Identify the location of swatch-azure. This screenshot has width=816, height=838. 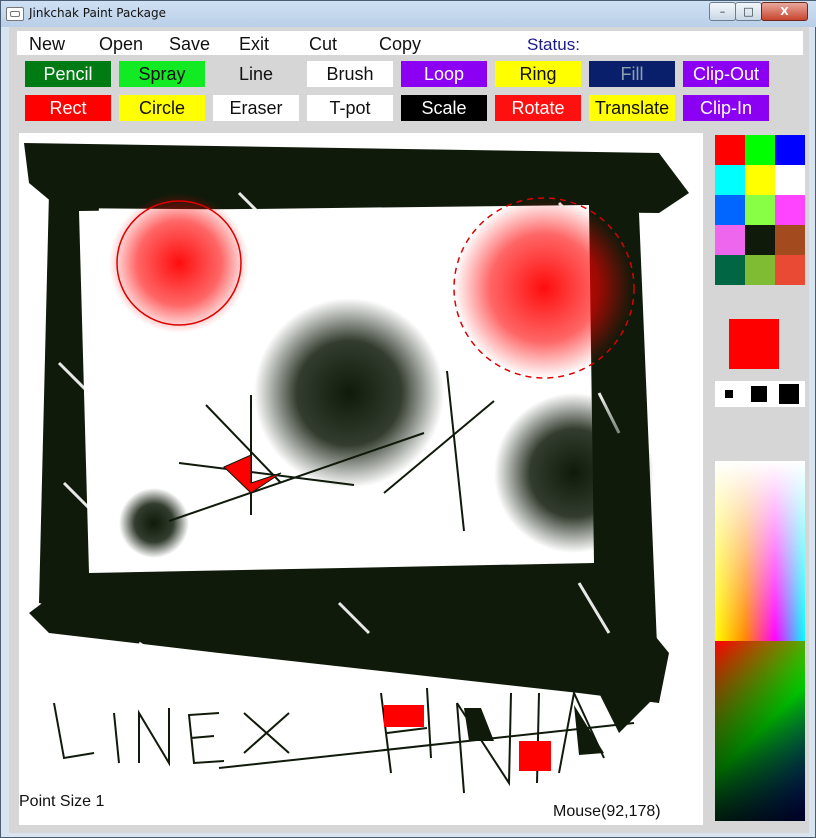
(730, 210).